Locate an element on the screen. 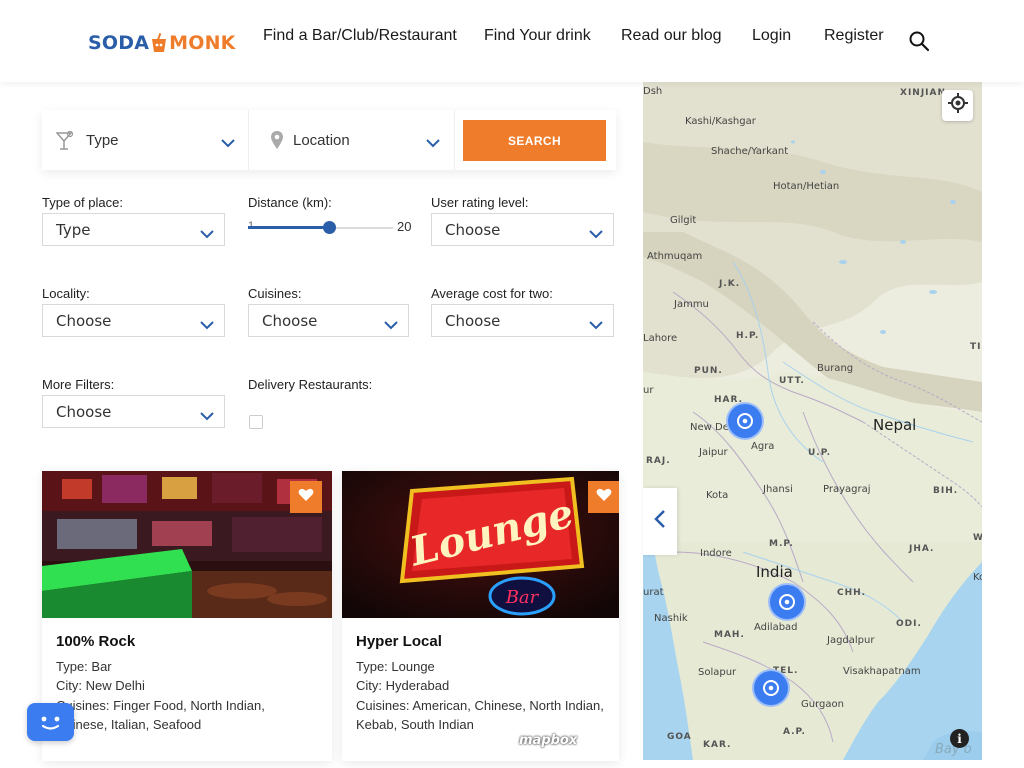  venue-photo is located at coordinates (187, 544).